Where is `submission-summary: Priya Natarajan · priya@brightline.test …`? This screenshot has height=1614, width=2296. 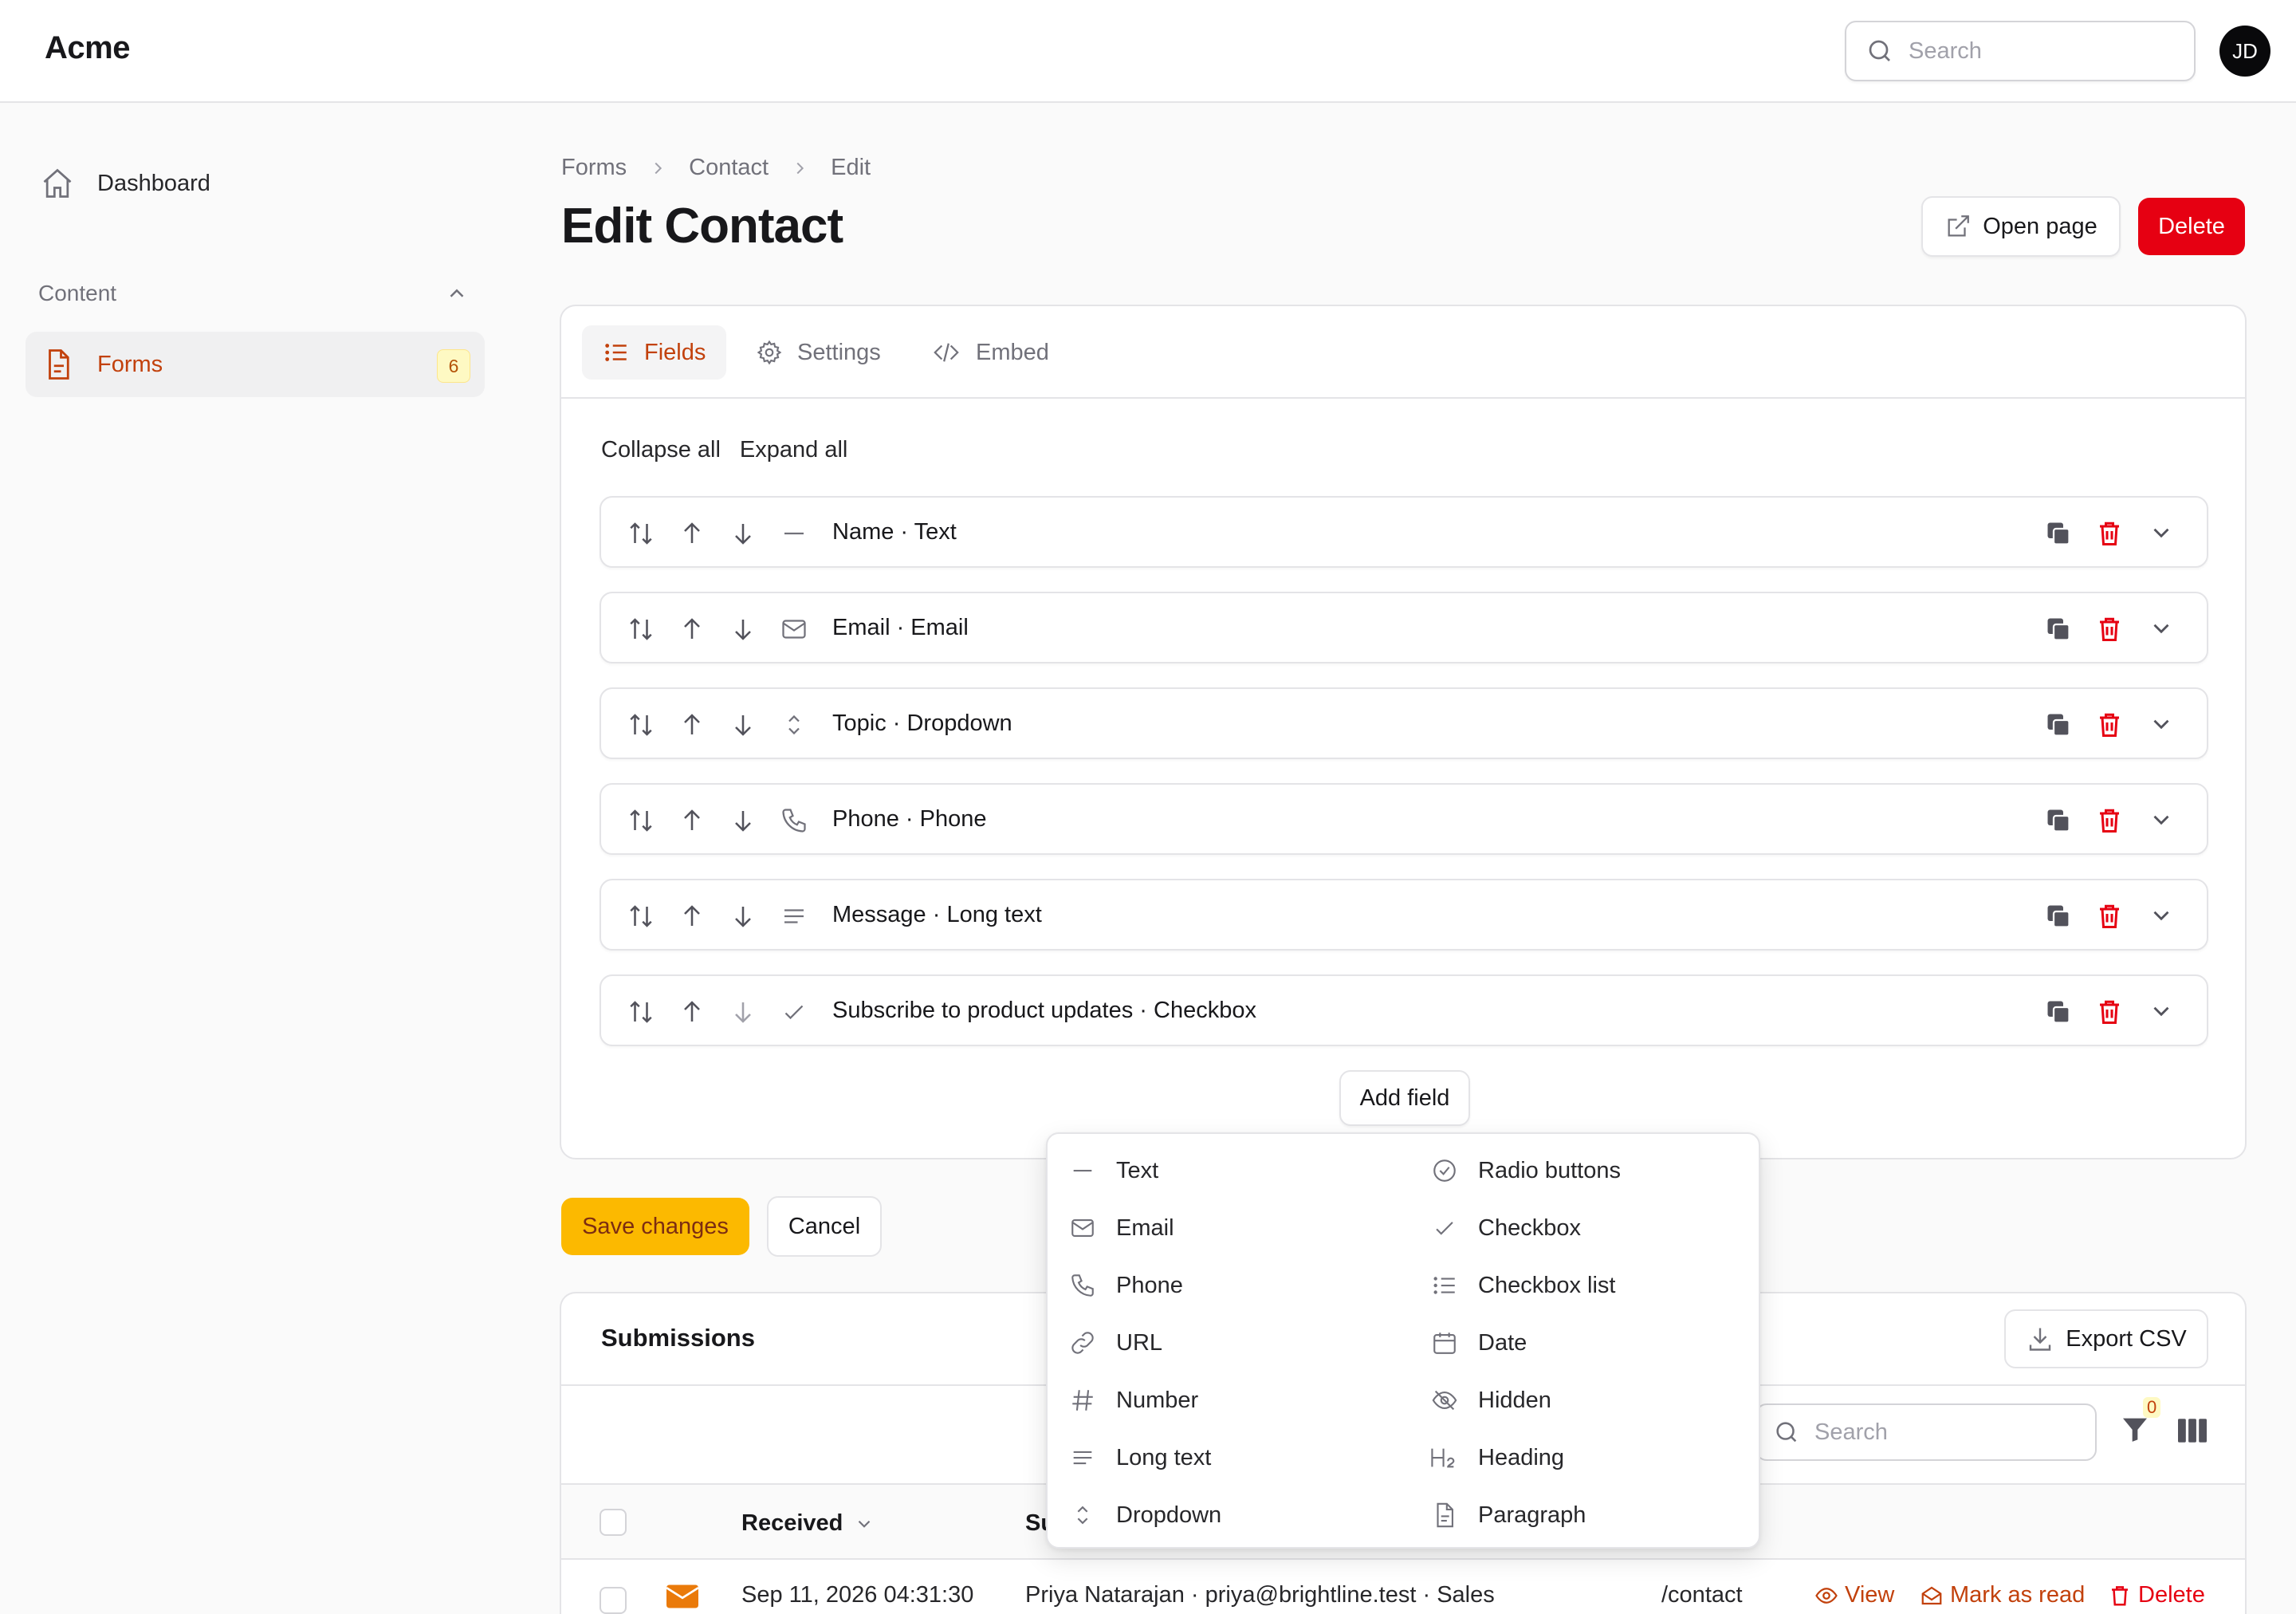
submission-summary: Priya Natarajan · priya@brightline.test … is located at coordinates (1260, 1595).